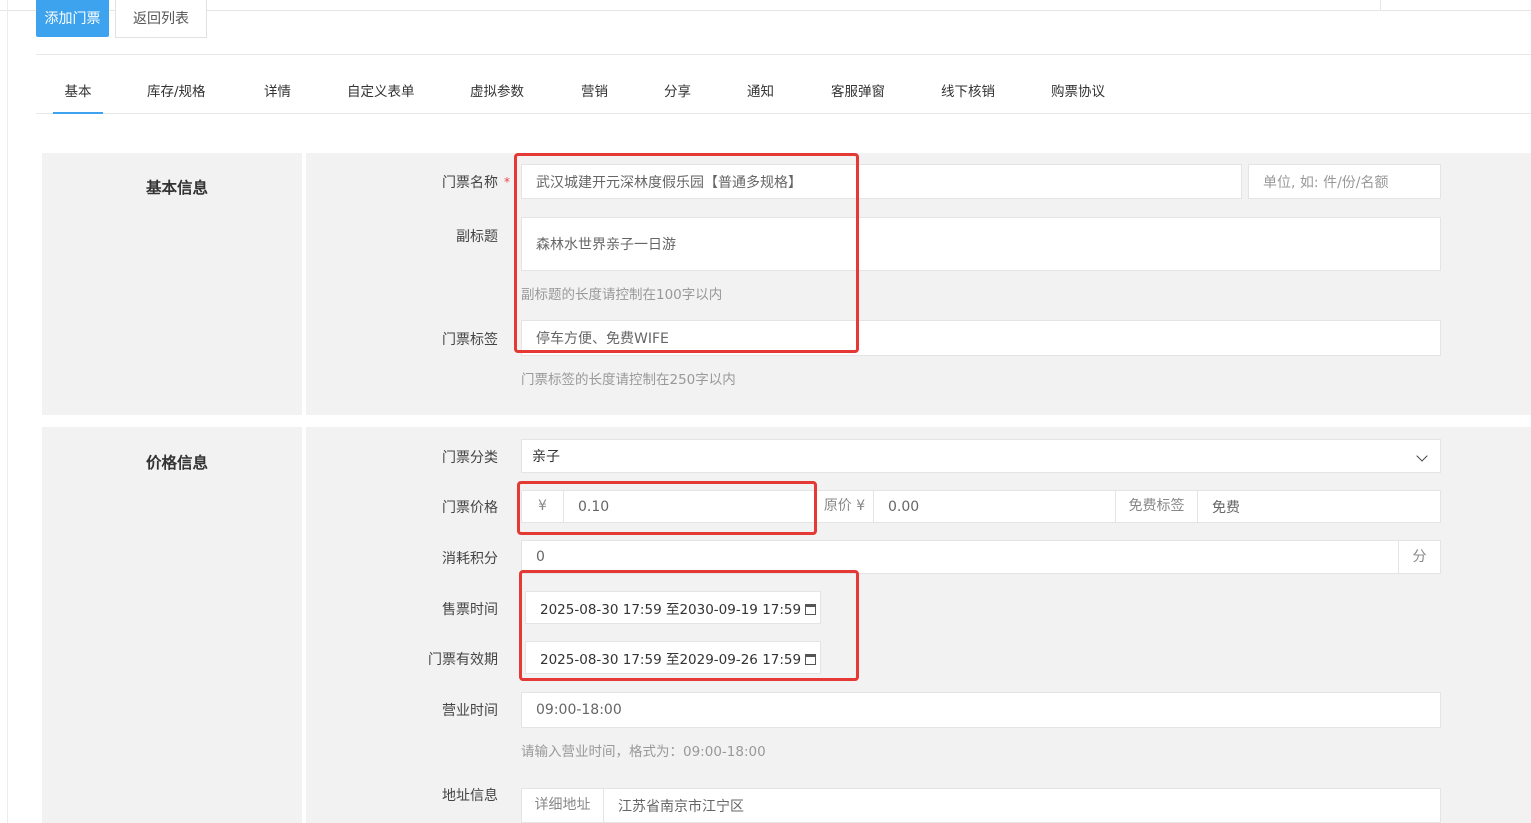  Describe the element at coordinates (1344, 181) in the screenshot. I see `unit-input: 单位, 如: 件/份/名额` at that location.